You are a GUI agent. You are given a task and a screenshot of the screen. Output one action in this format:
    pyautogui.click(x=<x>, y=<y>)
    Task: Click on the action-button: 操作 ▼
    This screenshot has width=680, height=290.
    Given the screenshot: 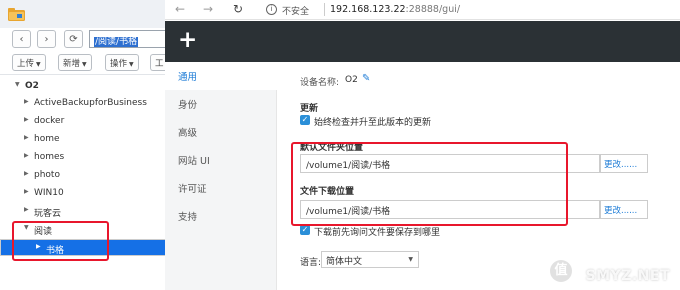 What is the action you would take?
    pyautogui.click(x=122, y=62)
    